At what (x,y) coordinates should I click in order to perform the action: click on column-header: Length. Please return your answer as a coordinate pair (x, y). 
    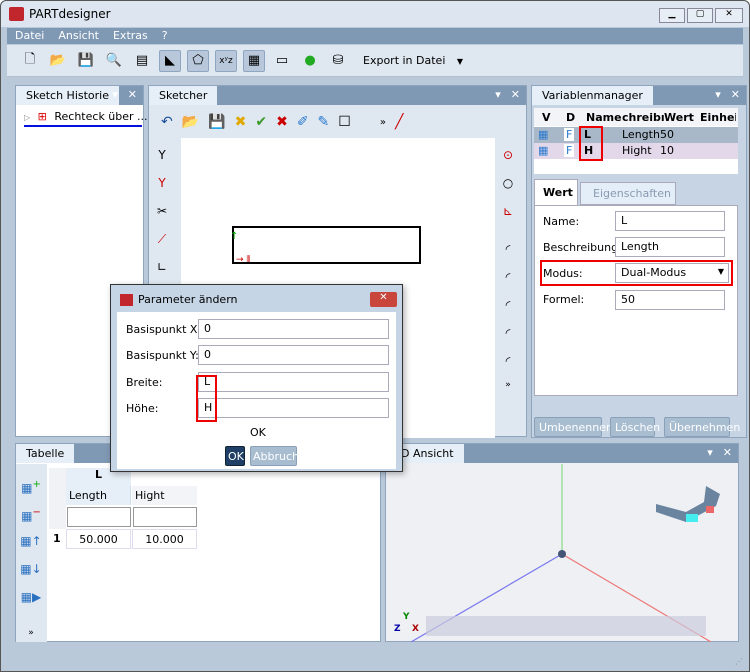
    Looking at the image, I should click on (98, 495).